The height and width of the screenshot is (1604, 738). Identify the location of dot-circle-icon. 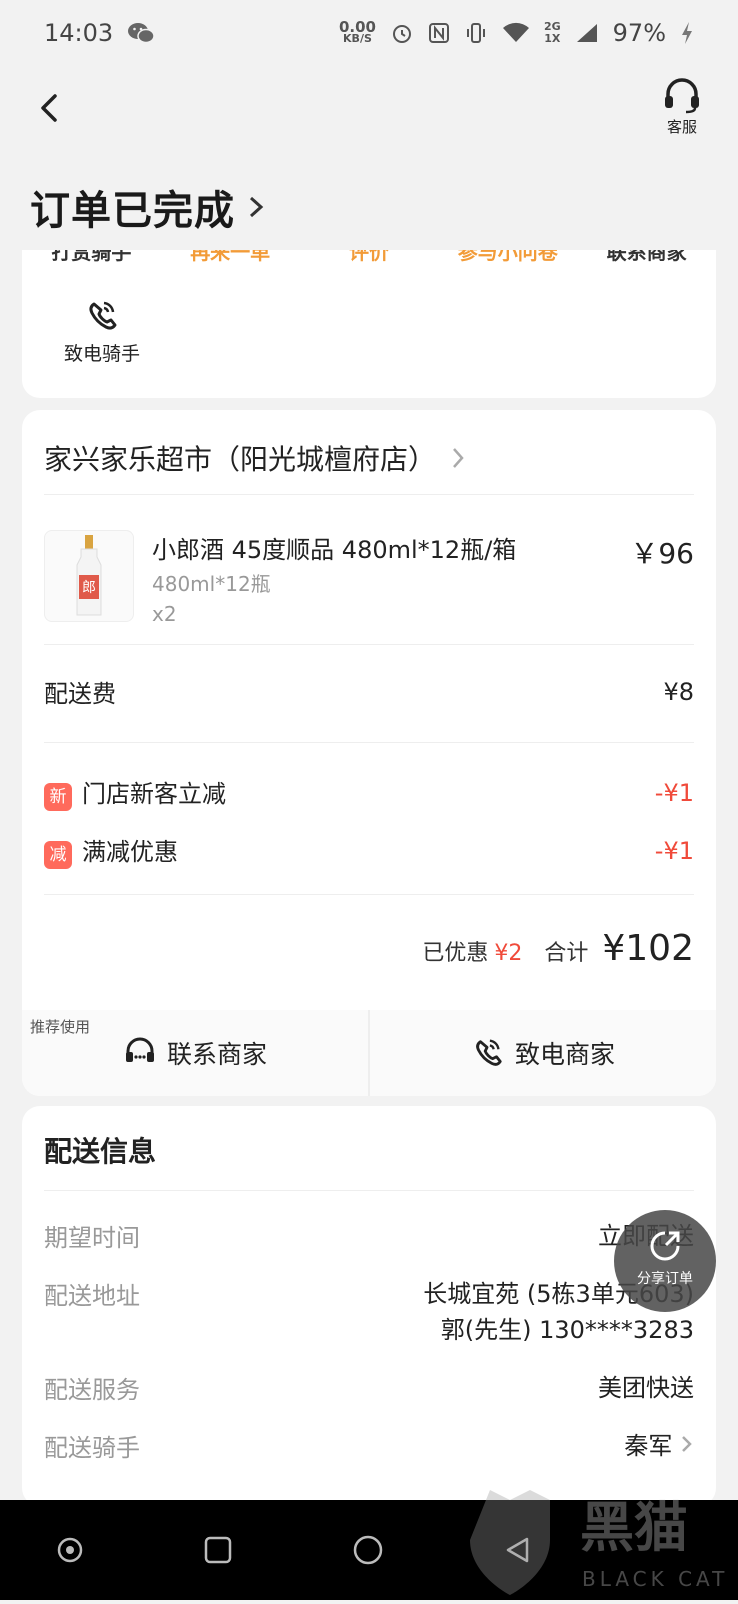
(70, 1550).